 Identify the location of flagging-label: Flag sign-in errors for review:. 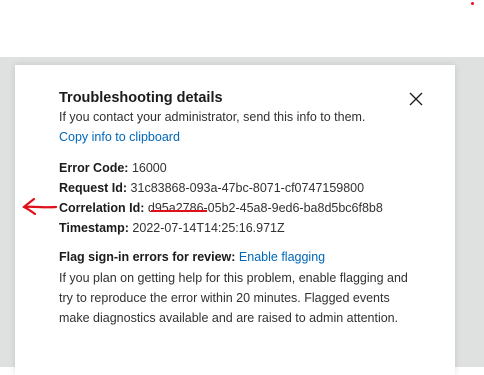
(147, 257).